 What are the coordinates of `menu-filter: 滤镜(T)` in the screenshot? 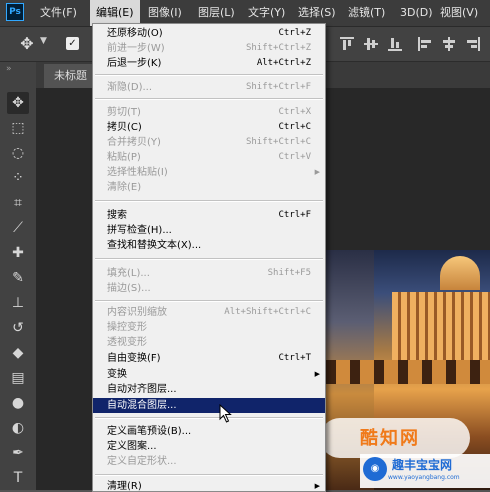 It's located at (366, 13).